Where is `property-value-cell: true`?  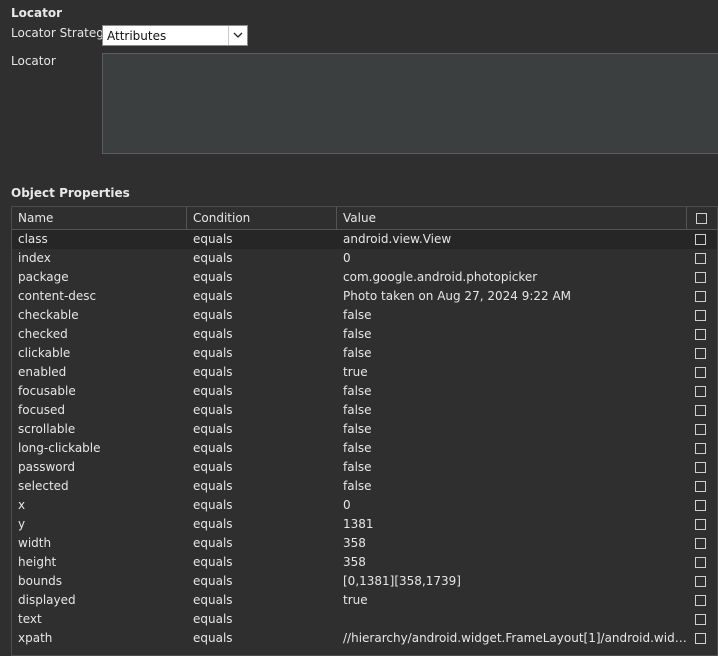 property-value-cell: true is located at coordinates (355, 600).